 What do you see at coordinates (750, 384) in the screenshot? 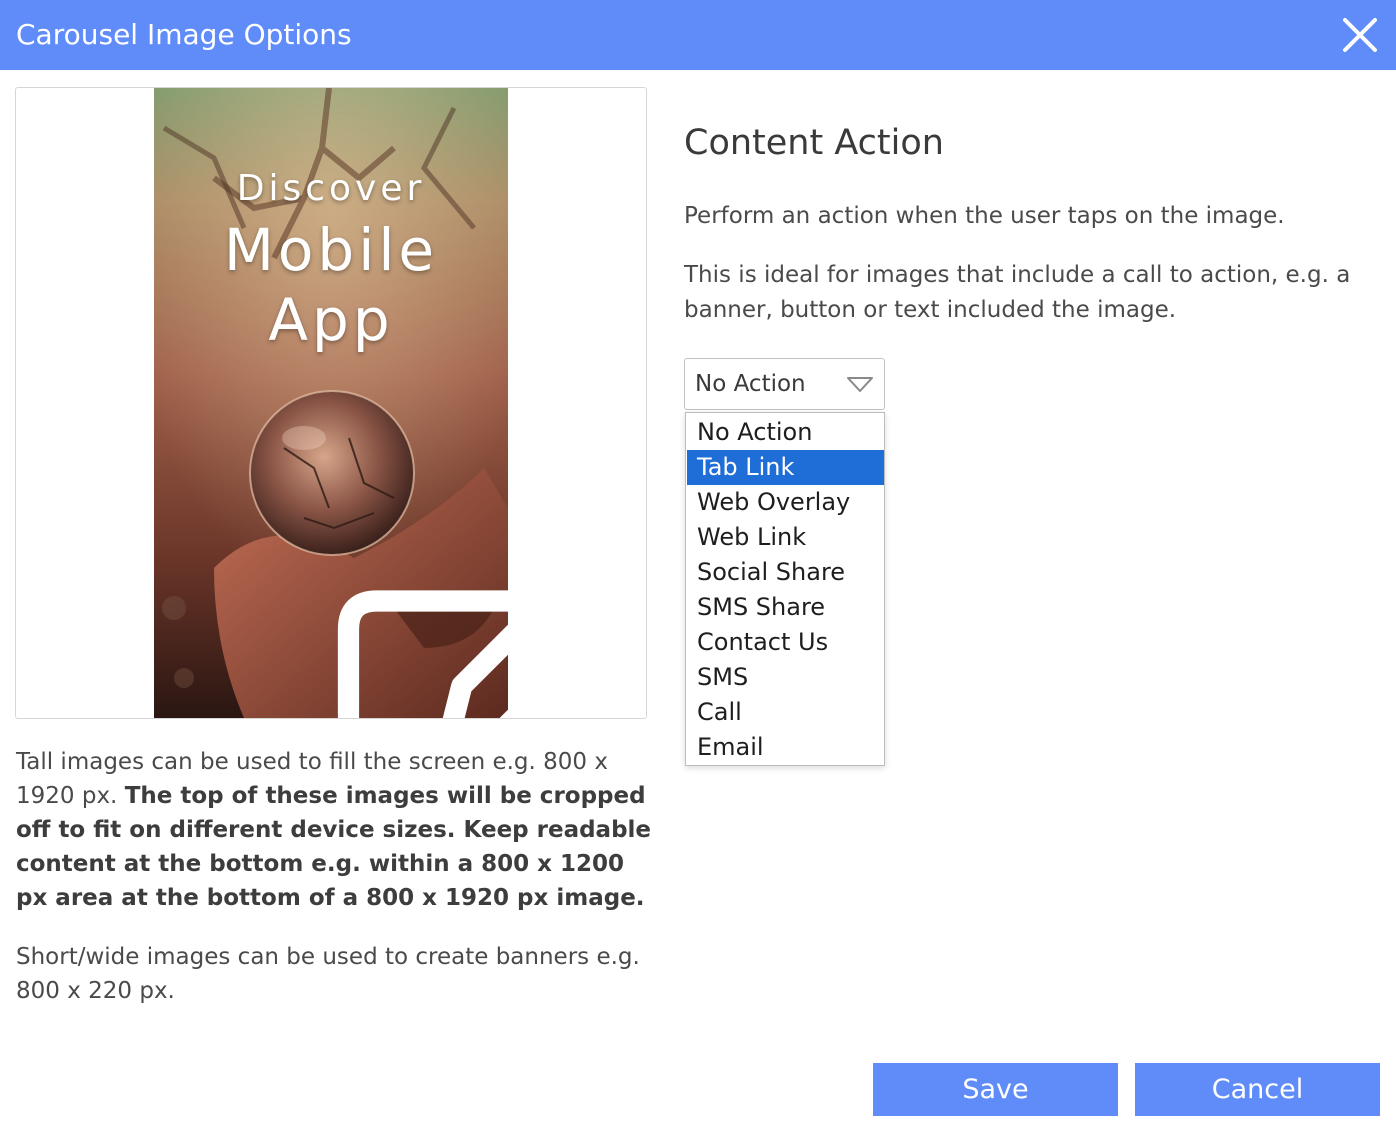
I see `select-value: No Action` at bounding box center [750, 384].